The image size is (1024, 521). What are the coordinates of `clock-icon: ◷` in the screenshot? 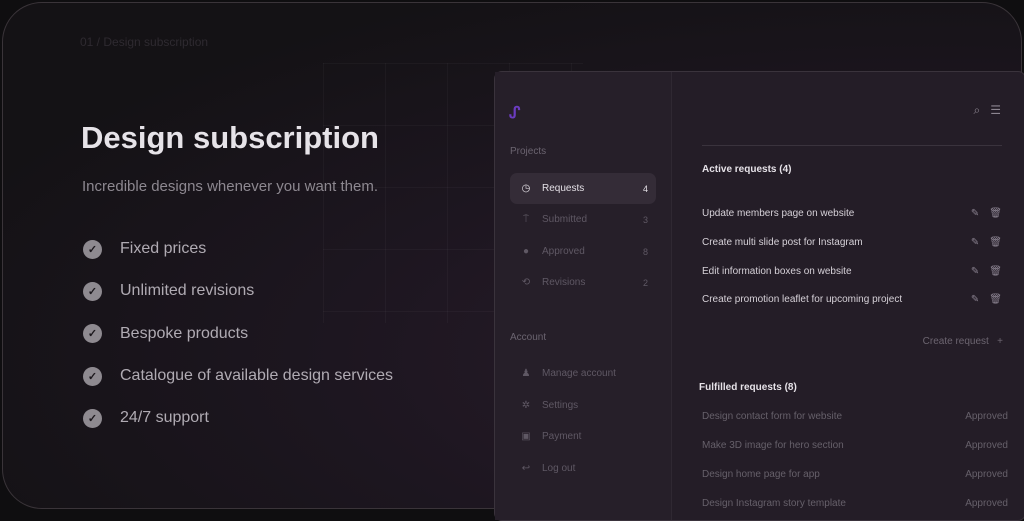 It's located at (526, 188).